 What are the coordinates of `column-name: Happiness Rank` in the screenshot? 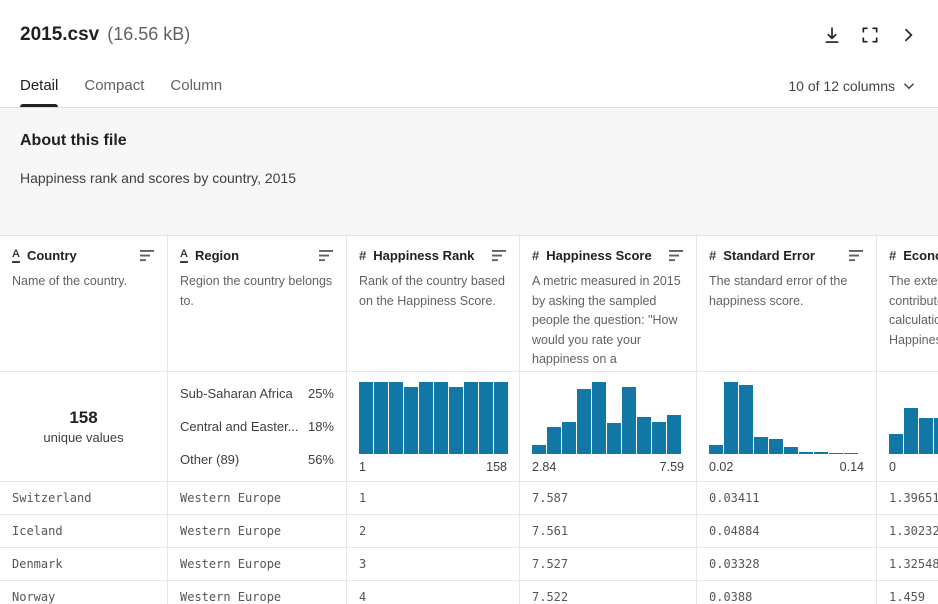 It's located at (424, 255).